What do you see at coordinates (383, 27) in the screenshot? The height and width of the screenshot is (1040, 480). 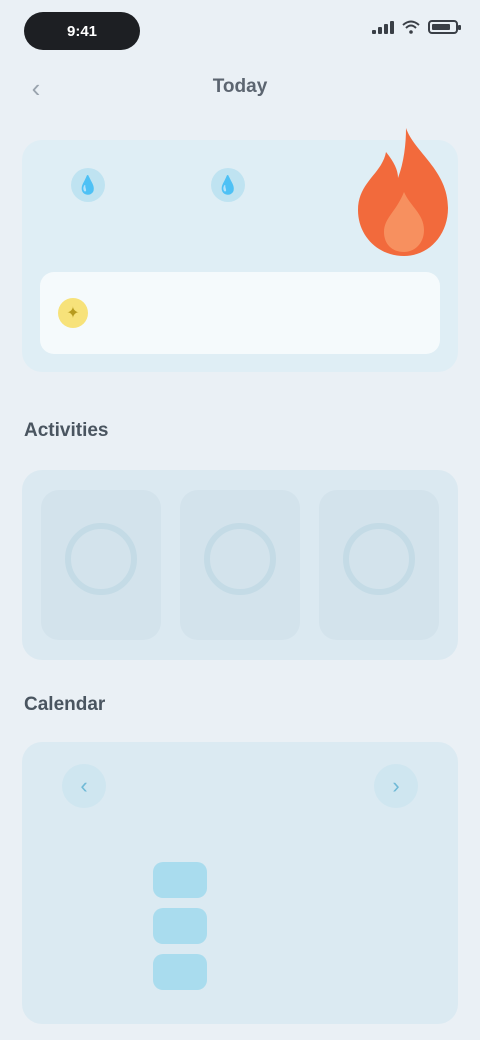 I see `signal-icon` at bounding box center [383, 27].